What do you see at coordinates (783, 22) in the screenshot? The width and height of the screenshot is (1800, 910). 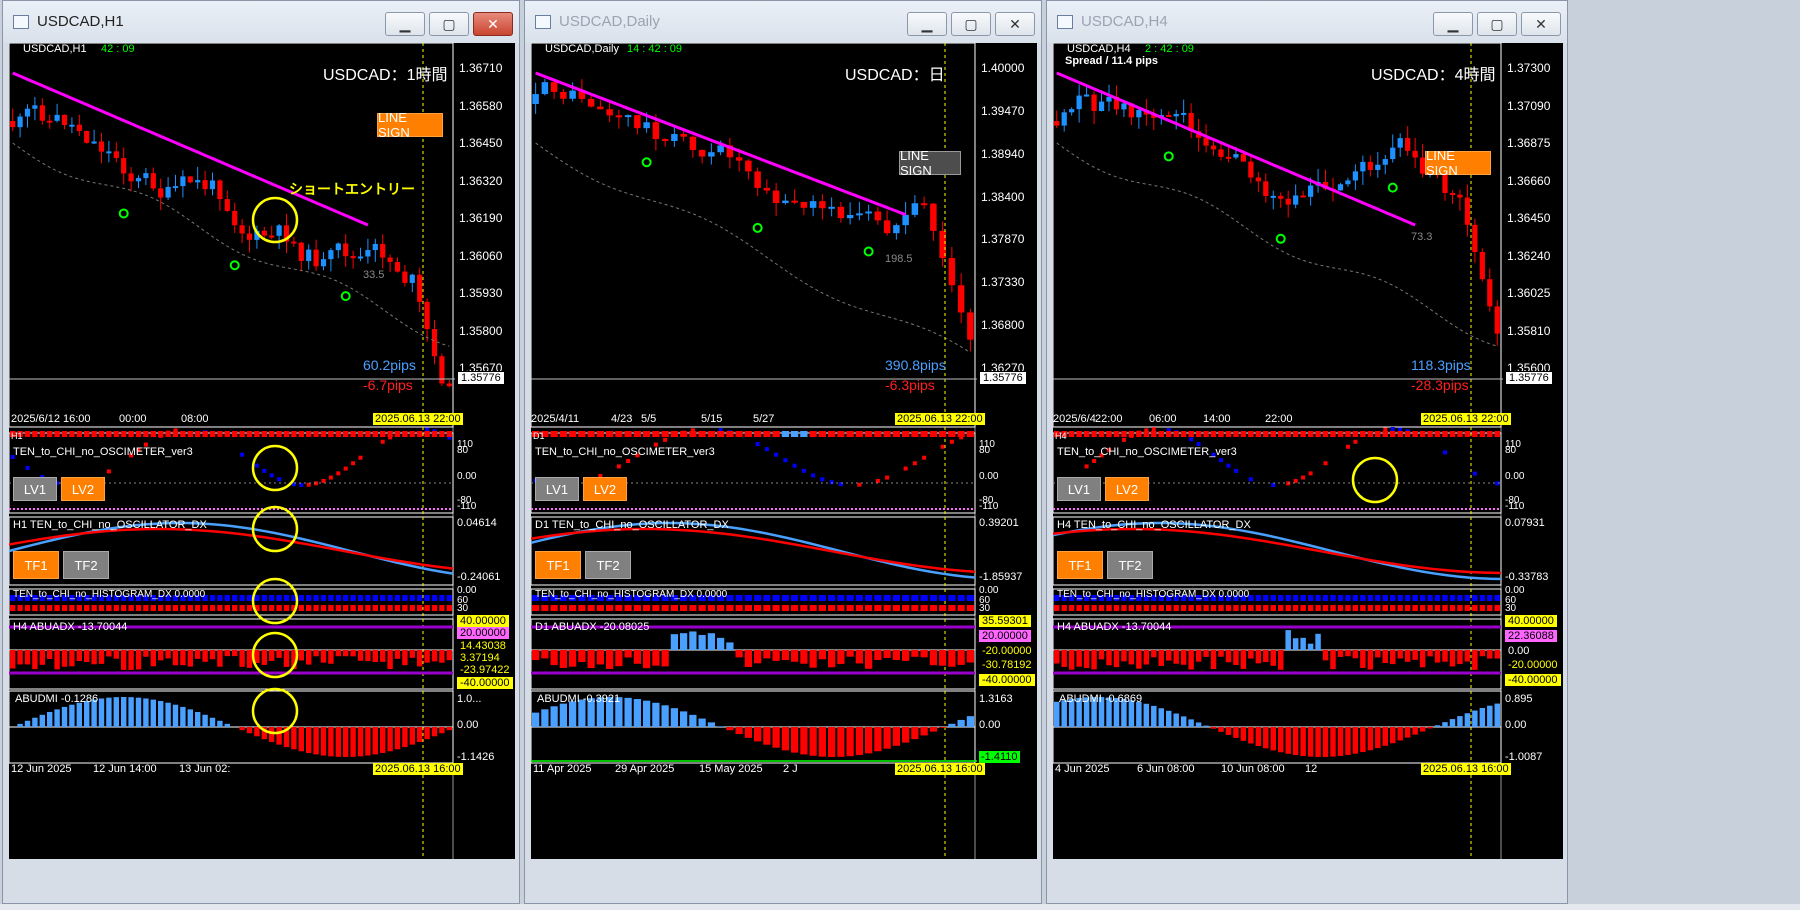 I see `title-bar: USDCAD,Daily ▁ ▢ ✕` at bounding box center [783, 22].